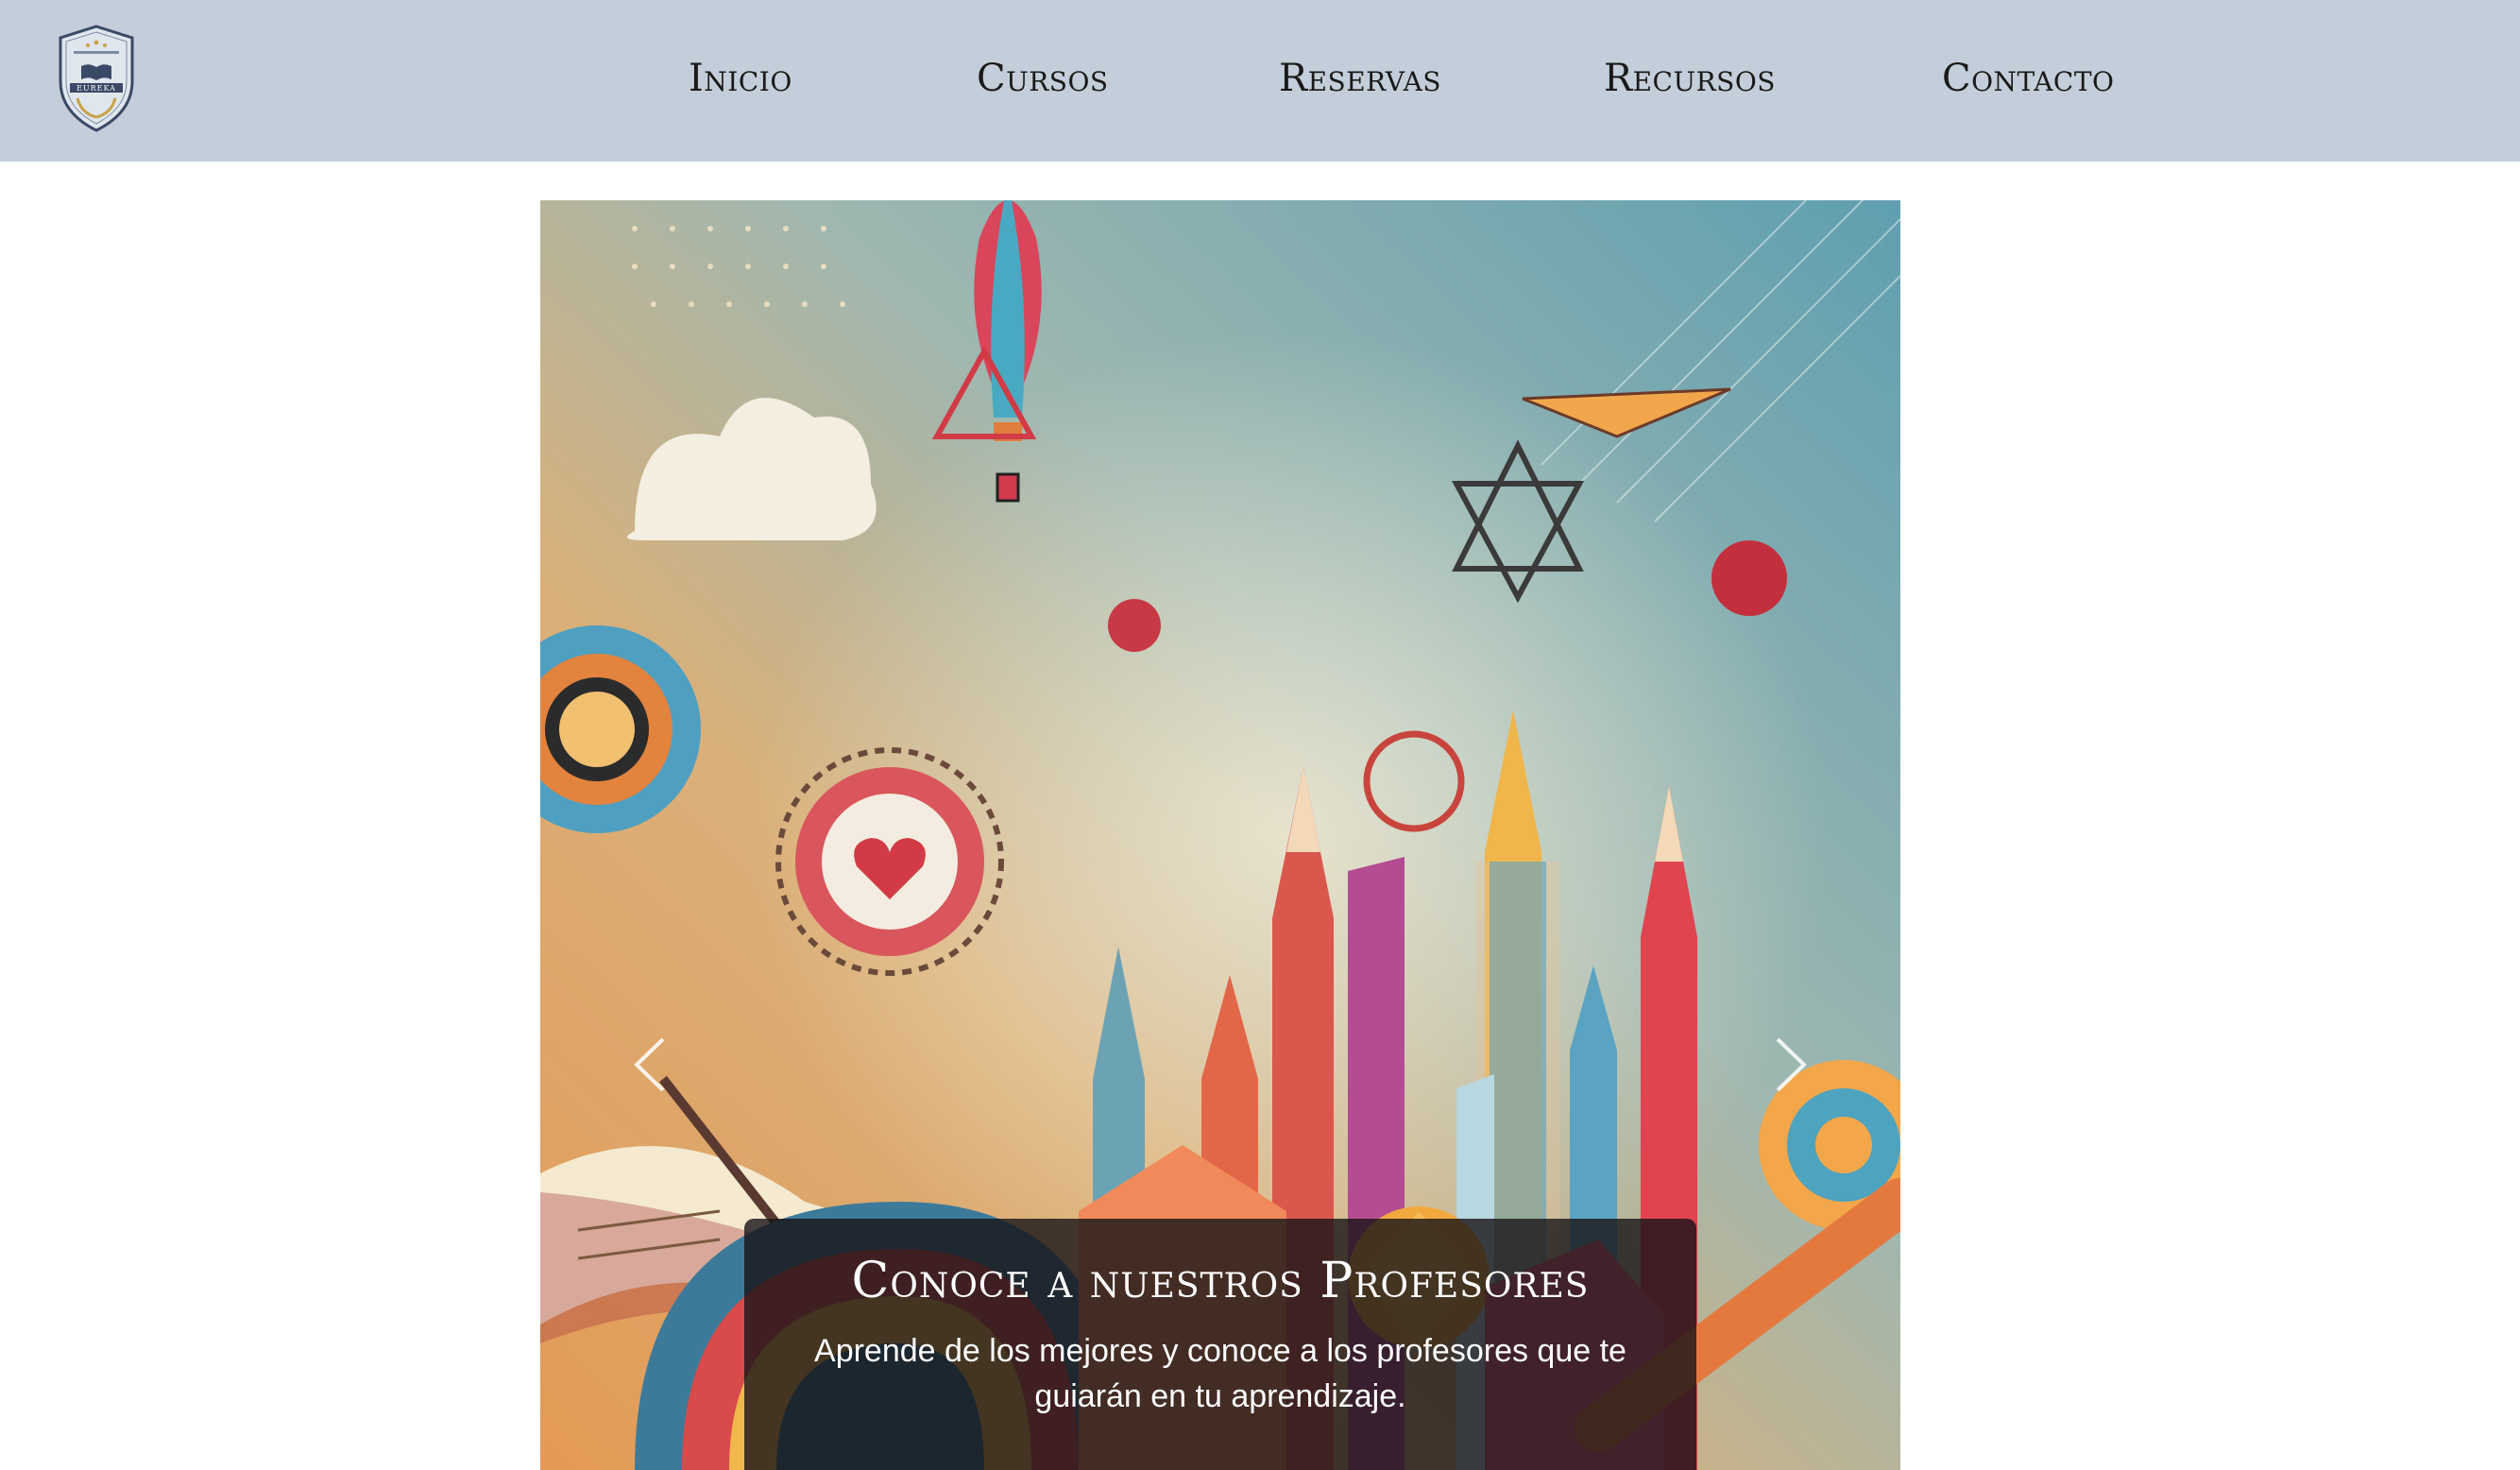 The height and width of the screenshot is (1470, 2520). Describe the element at coordinates (741, 78) in the screenshot. I see `nav-inicio: Inicio` at that location.